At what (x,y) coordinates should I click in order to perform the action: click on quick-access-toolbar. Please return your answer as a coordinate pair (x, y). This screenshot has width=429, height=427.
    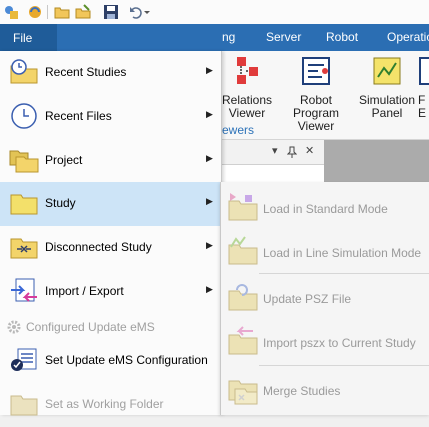
    Looking at the image, I should click on (214, 12).